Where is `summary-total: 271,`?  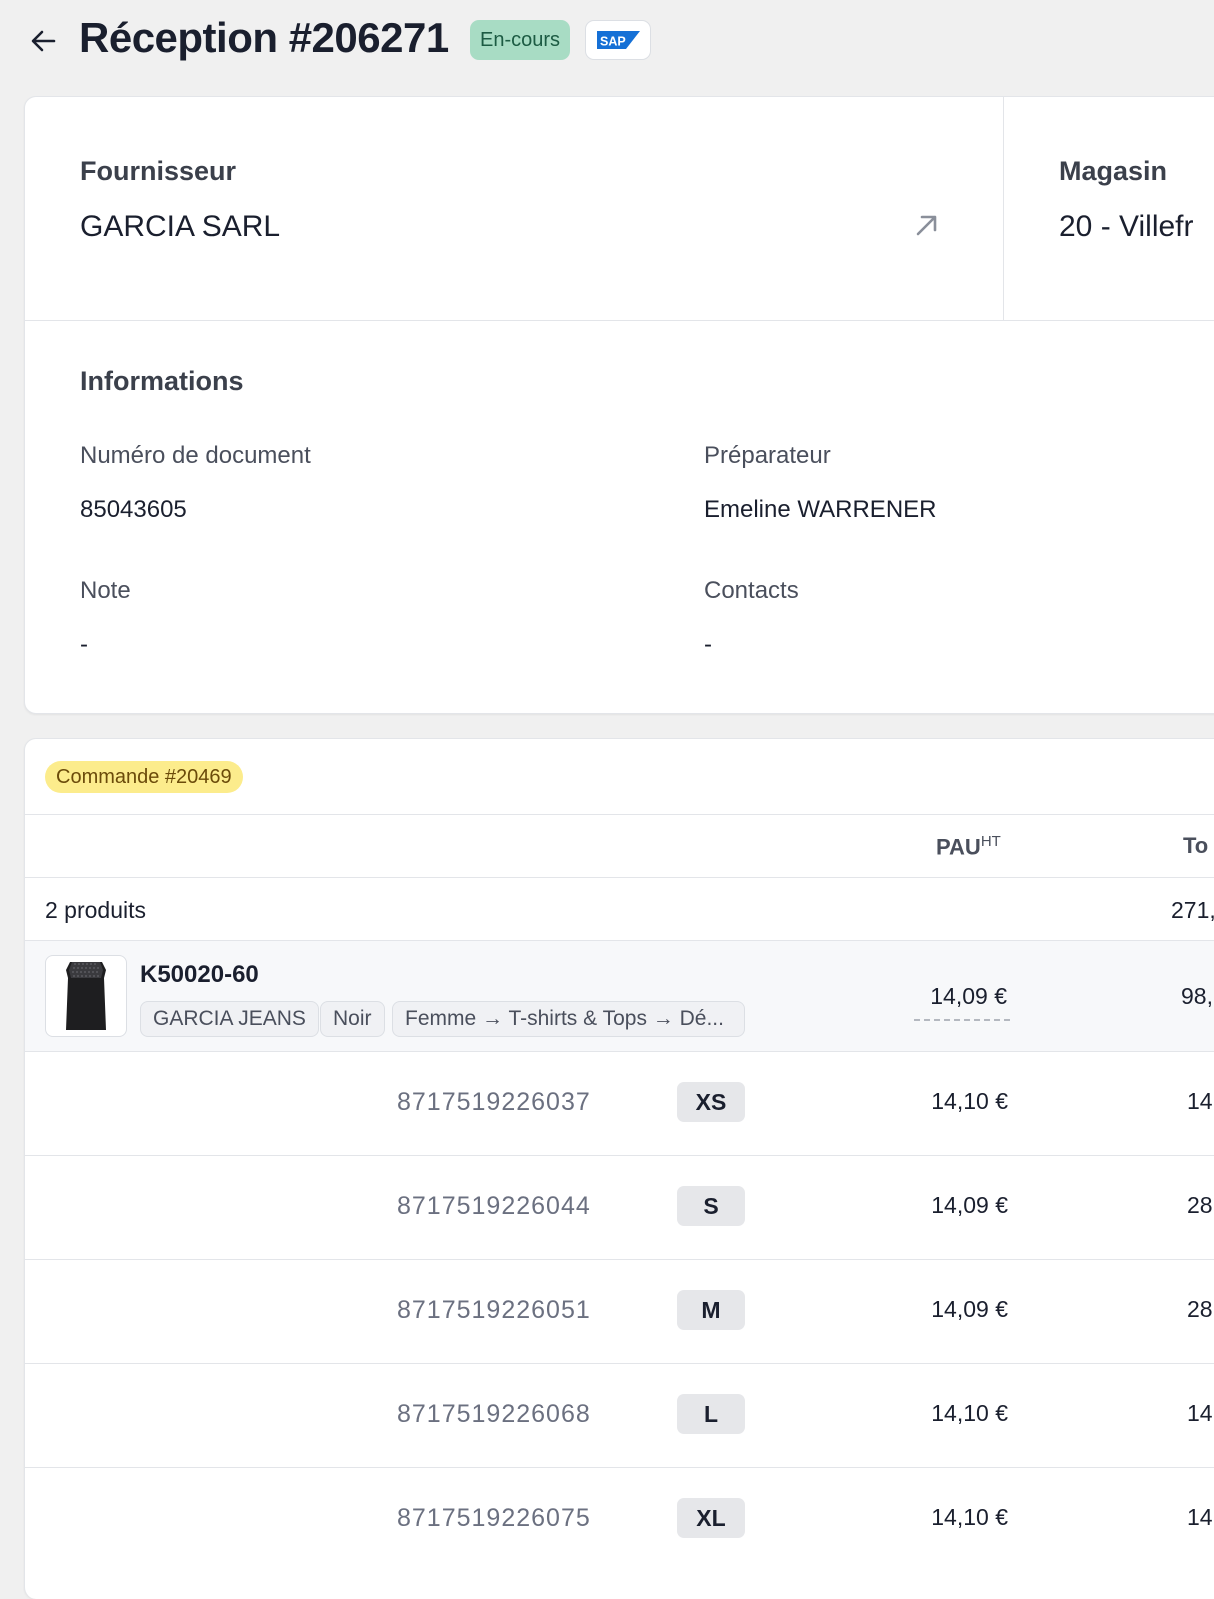
summary-total: 271, is located at coordinates (1192, 910).